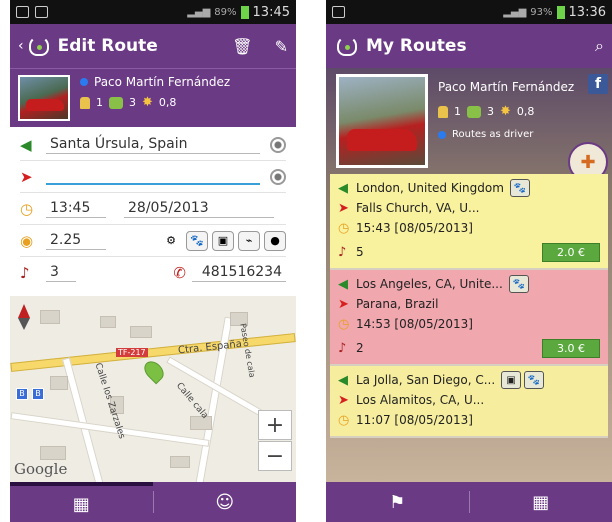 Image resolution: width=612 pixels, height=522 pixels. What do you see at coordinates (244, 12) in the screenshot?
I see `battery-icon` at bounding box center [244, 12].